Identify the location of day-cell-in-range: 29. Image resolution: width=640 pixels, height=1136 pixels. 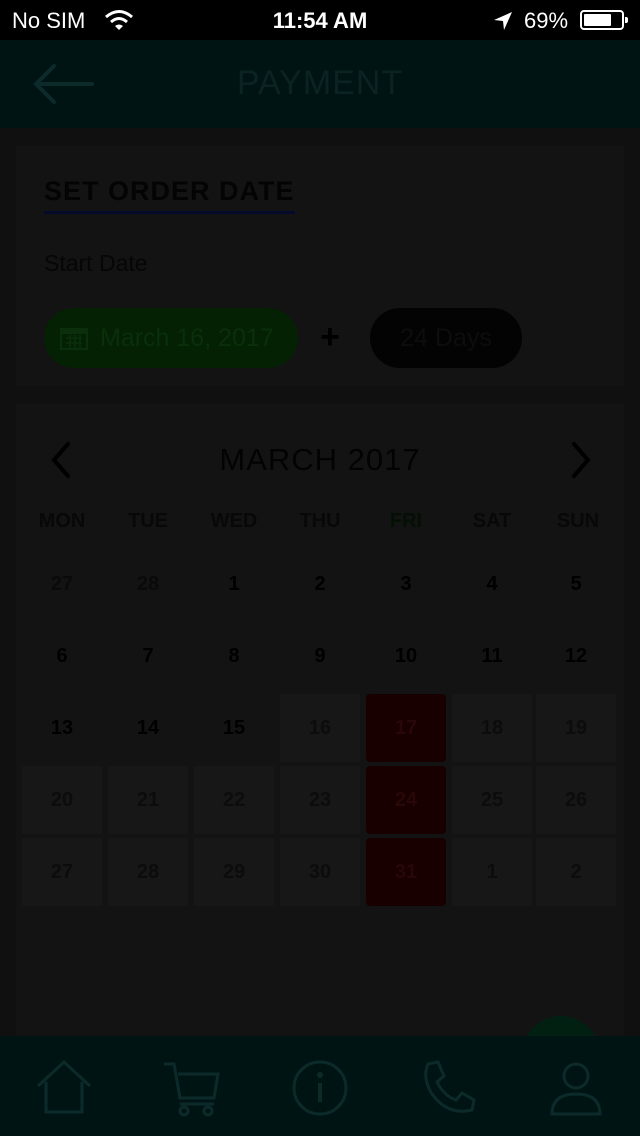
(234, 872).